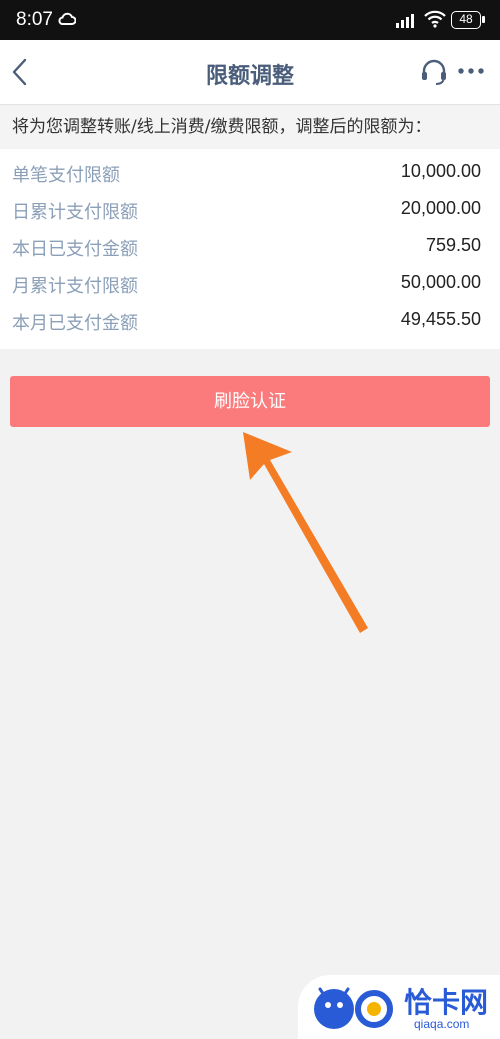 The height and width of the screenshot is (1039, 500). Describe the element at coordinates (399, 1007) in the screenshot. I see `watermark: 恰卡网 qiaqa.com` at that location.